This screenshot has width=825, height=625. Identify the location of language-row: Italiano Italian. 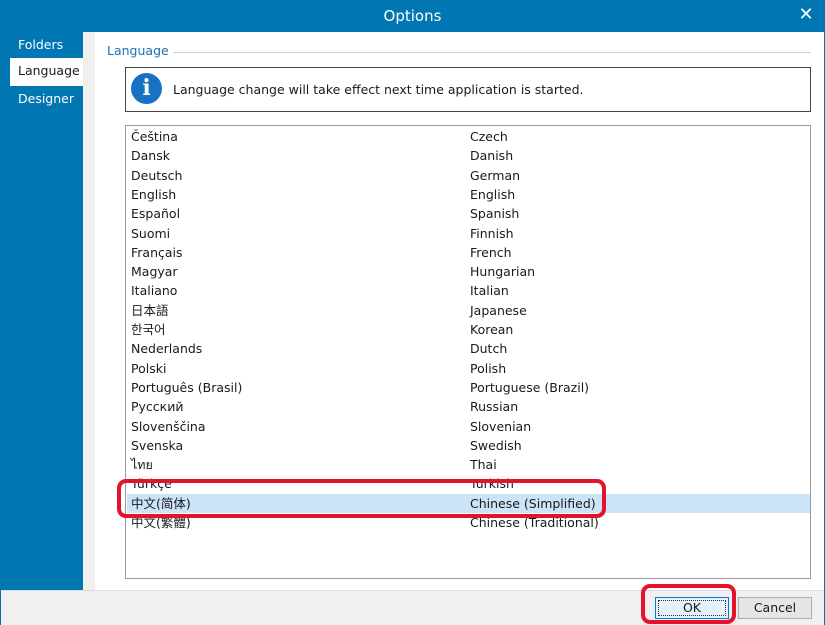
(468, 290).